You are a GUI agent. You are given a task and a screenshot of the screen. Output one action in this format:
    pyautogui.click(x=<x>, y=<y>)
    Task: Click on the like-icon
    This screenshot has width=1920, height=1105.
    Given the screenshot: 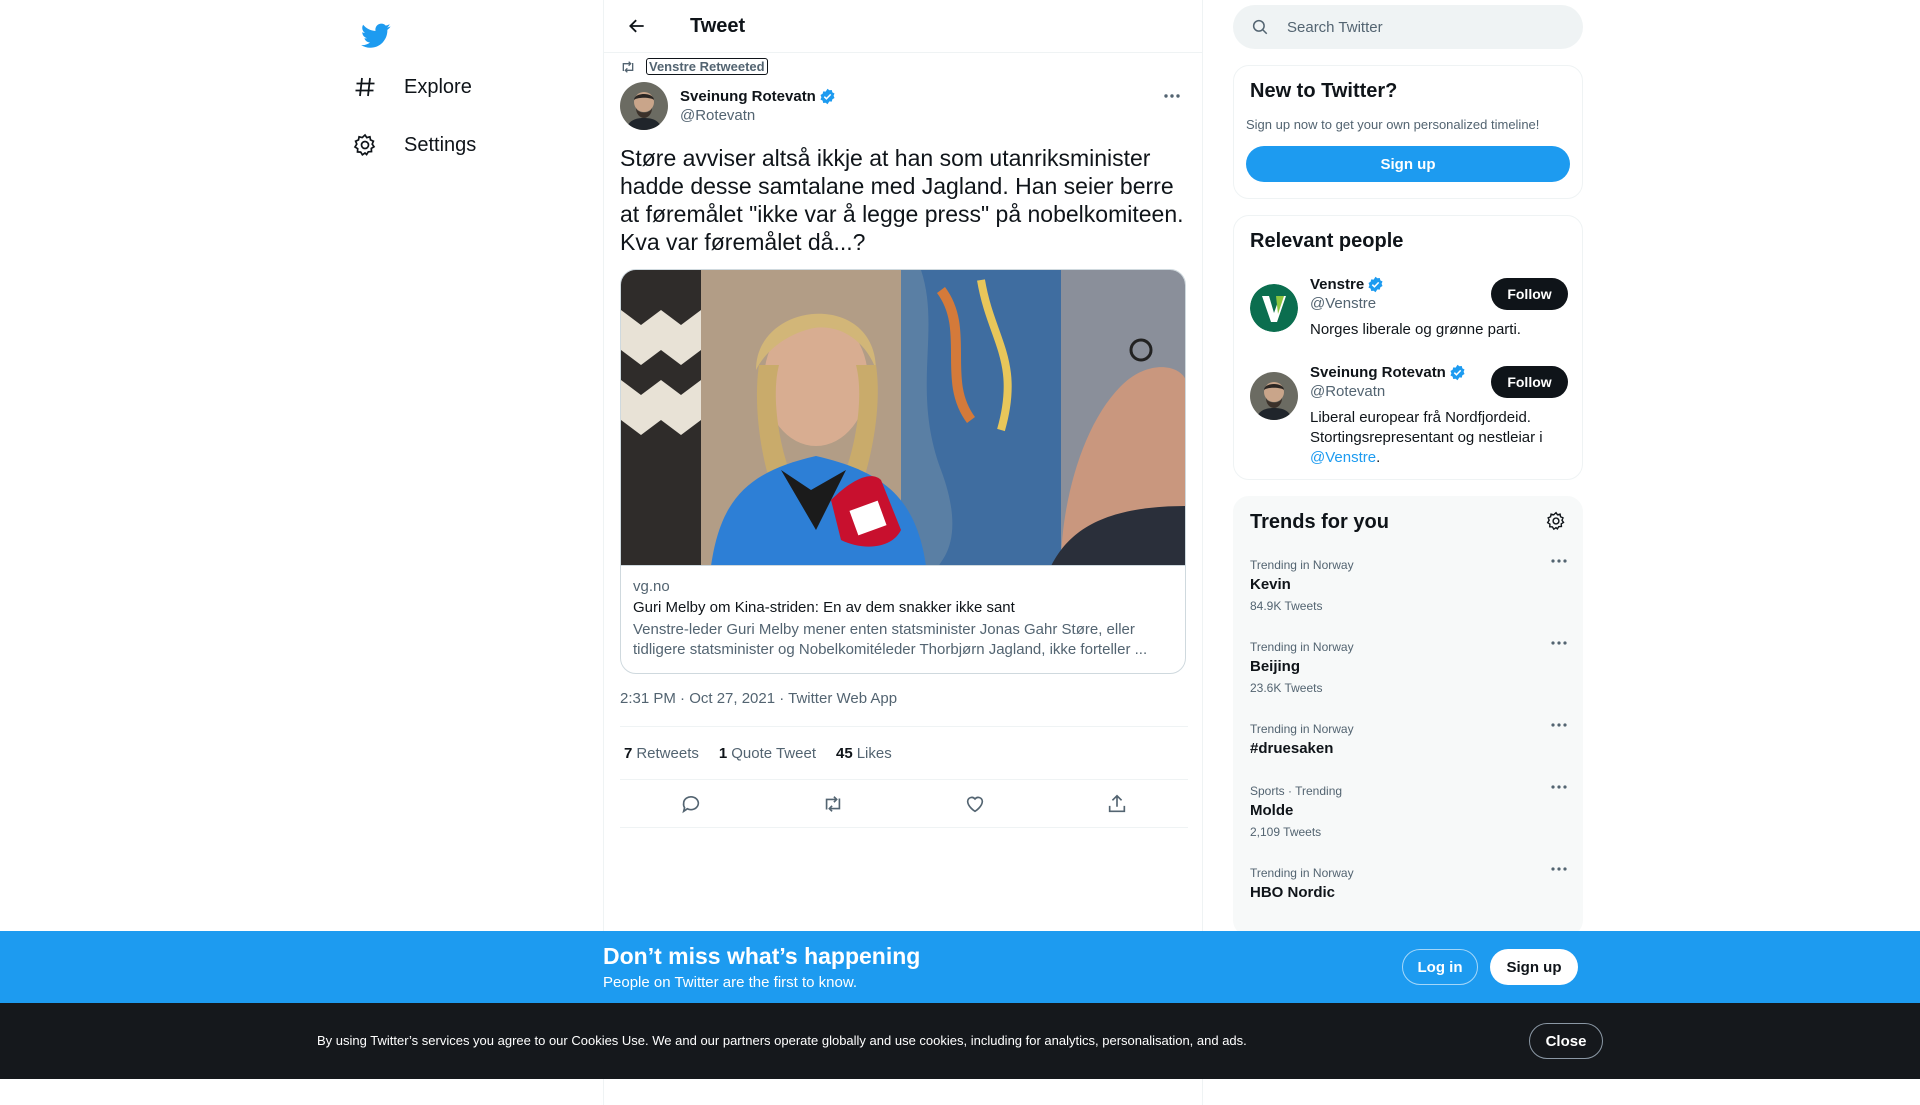 What is the action you would take?
    pyautogui.click(x=975, y=804)
    